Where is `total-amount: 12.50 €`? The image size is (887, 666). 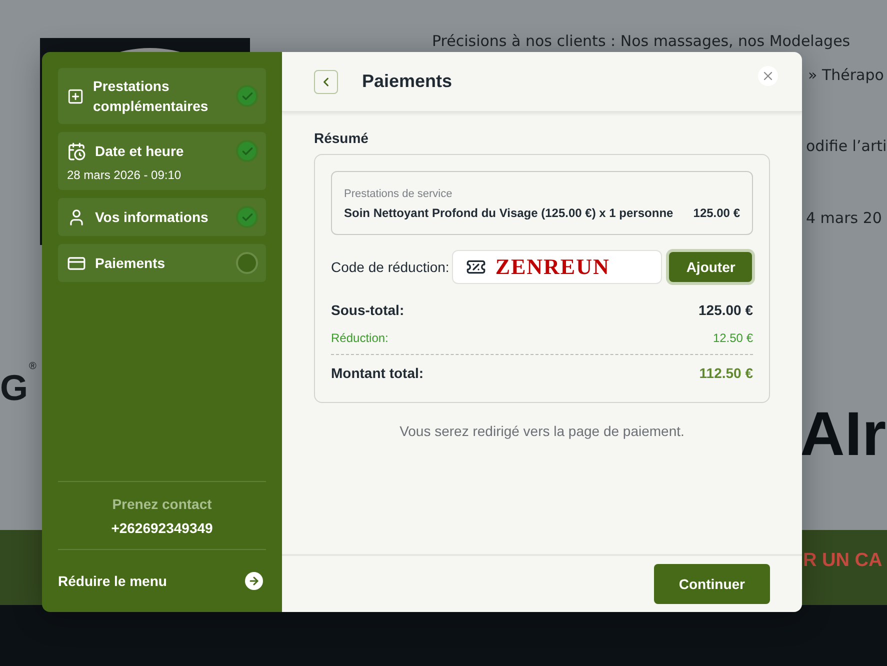 total-amount: 12.50 € is located at coordinates (732, 338).